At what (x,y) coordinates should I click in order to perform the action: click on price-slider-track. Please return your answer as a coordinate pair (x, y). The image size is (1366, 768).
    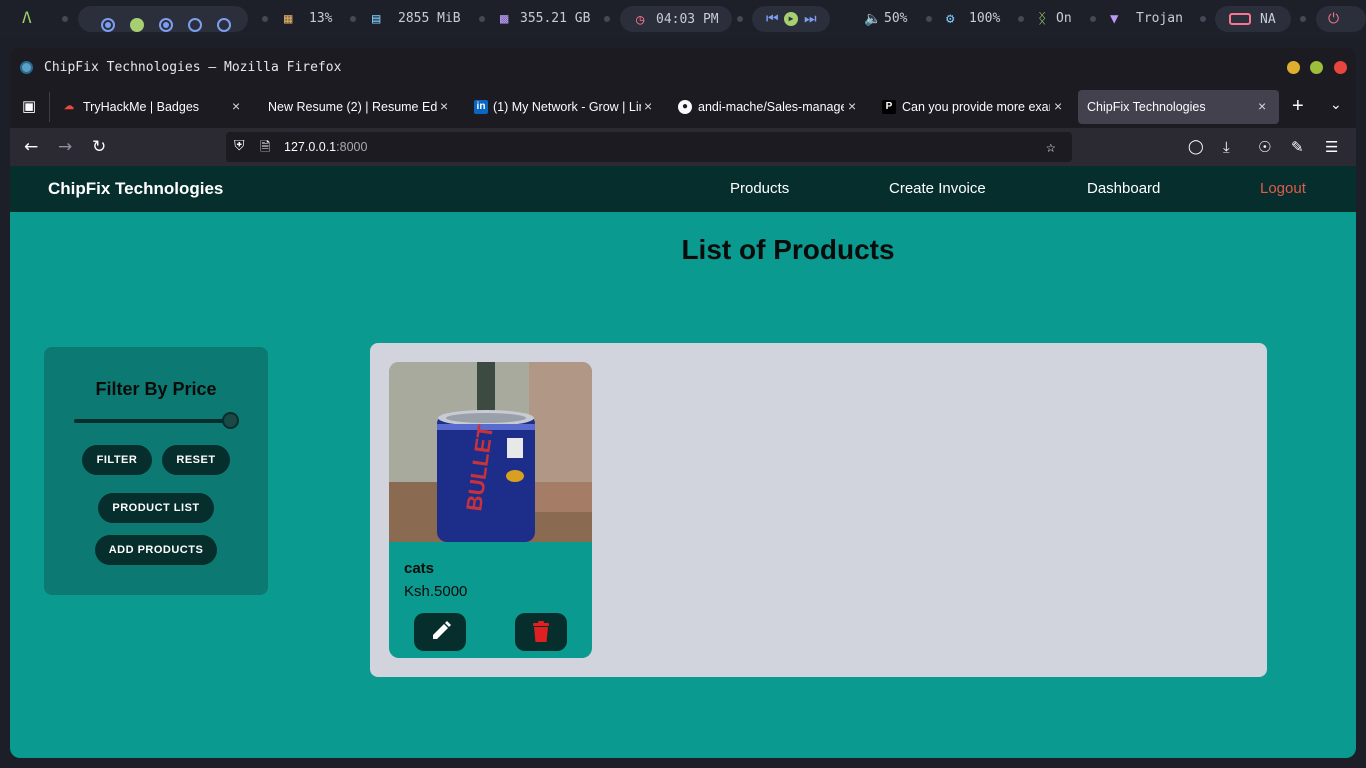
    Looking at the image, I should click on (152, 421).